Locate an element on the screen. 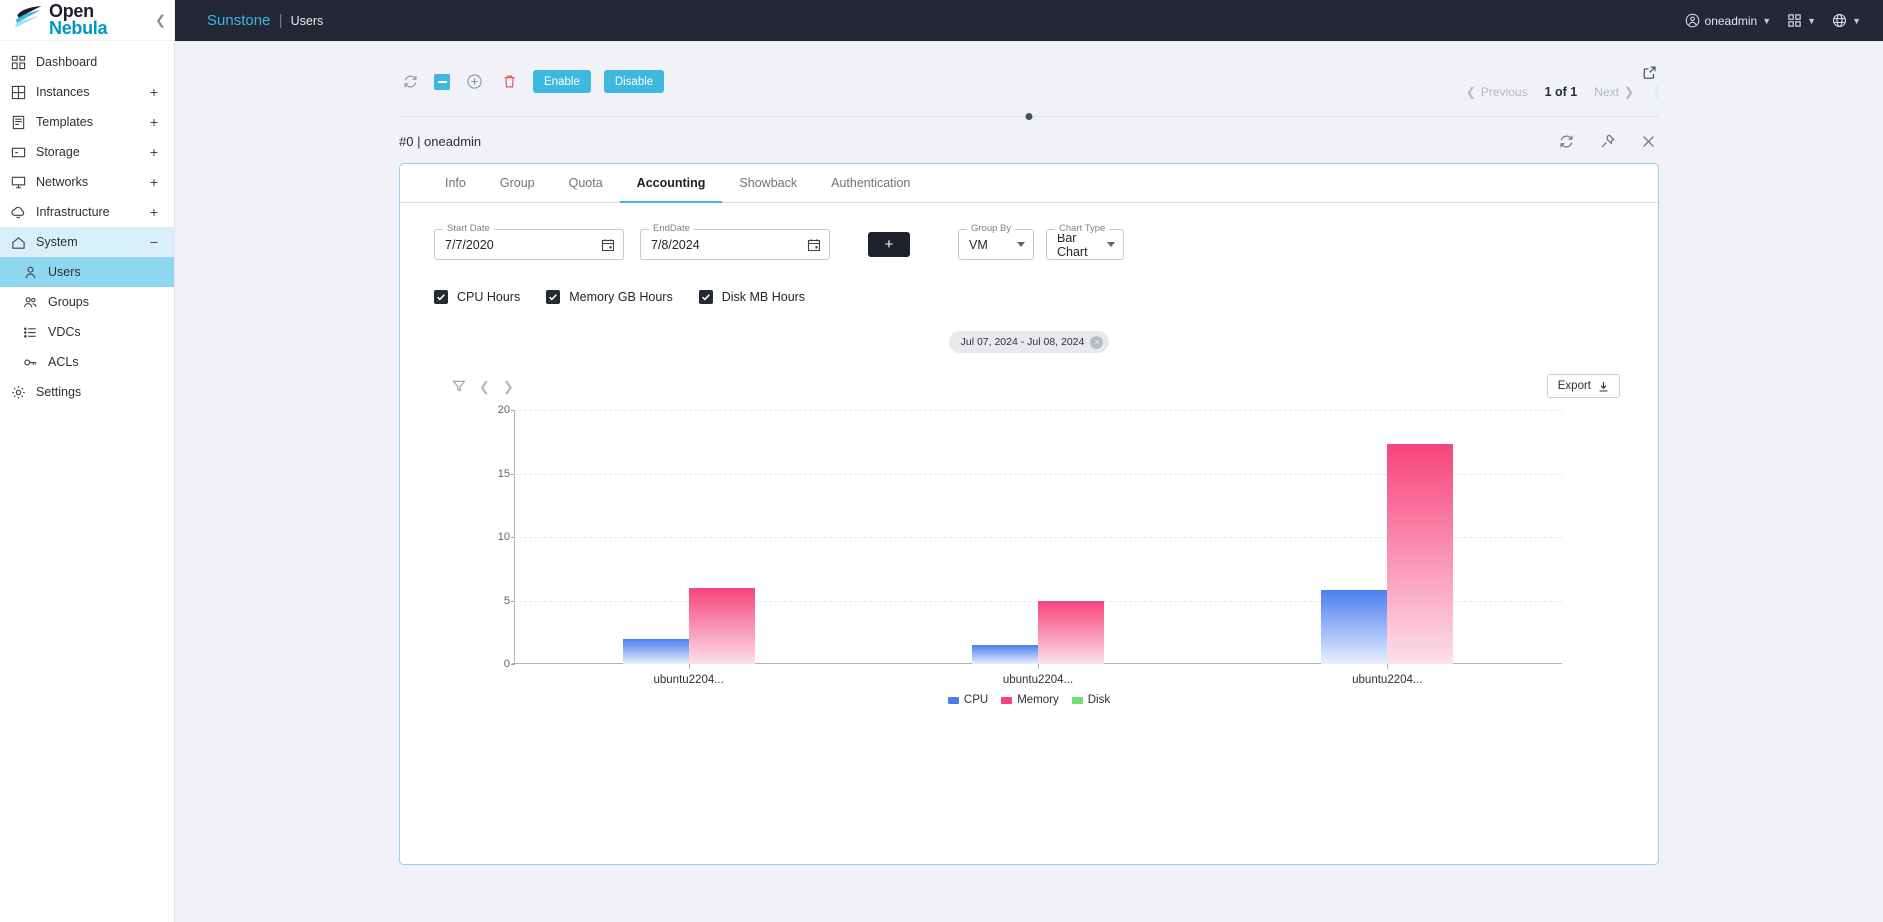 Image resolution: width=1883 pixels, height=922 pixels. legend-label: Disk is located at coordinates (1099, 700).